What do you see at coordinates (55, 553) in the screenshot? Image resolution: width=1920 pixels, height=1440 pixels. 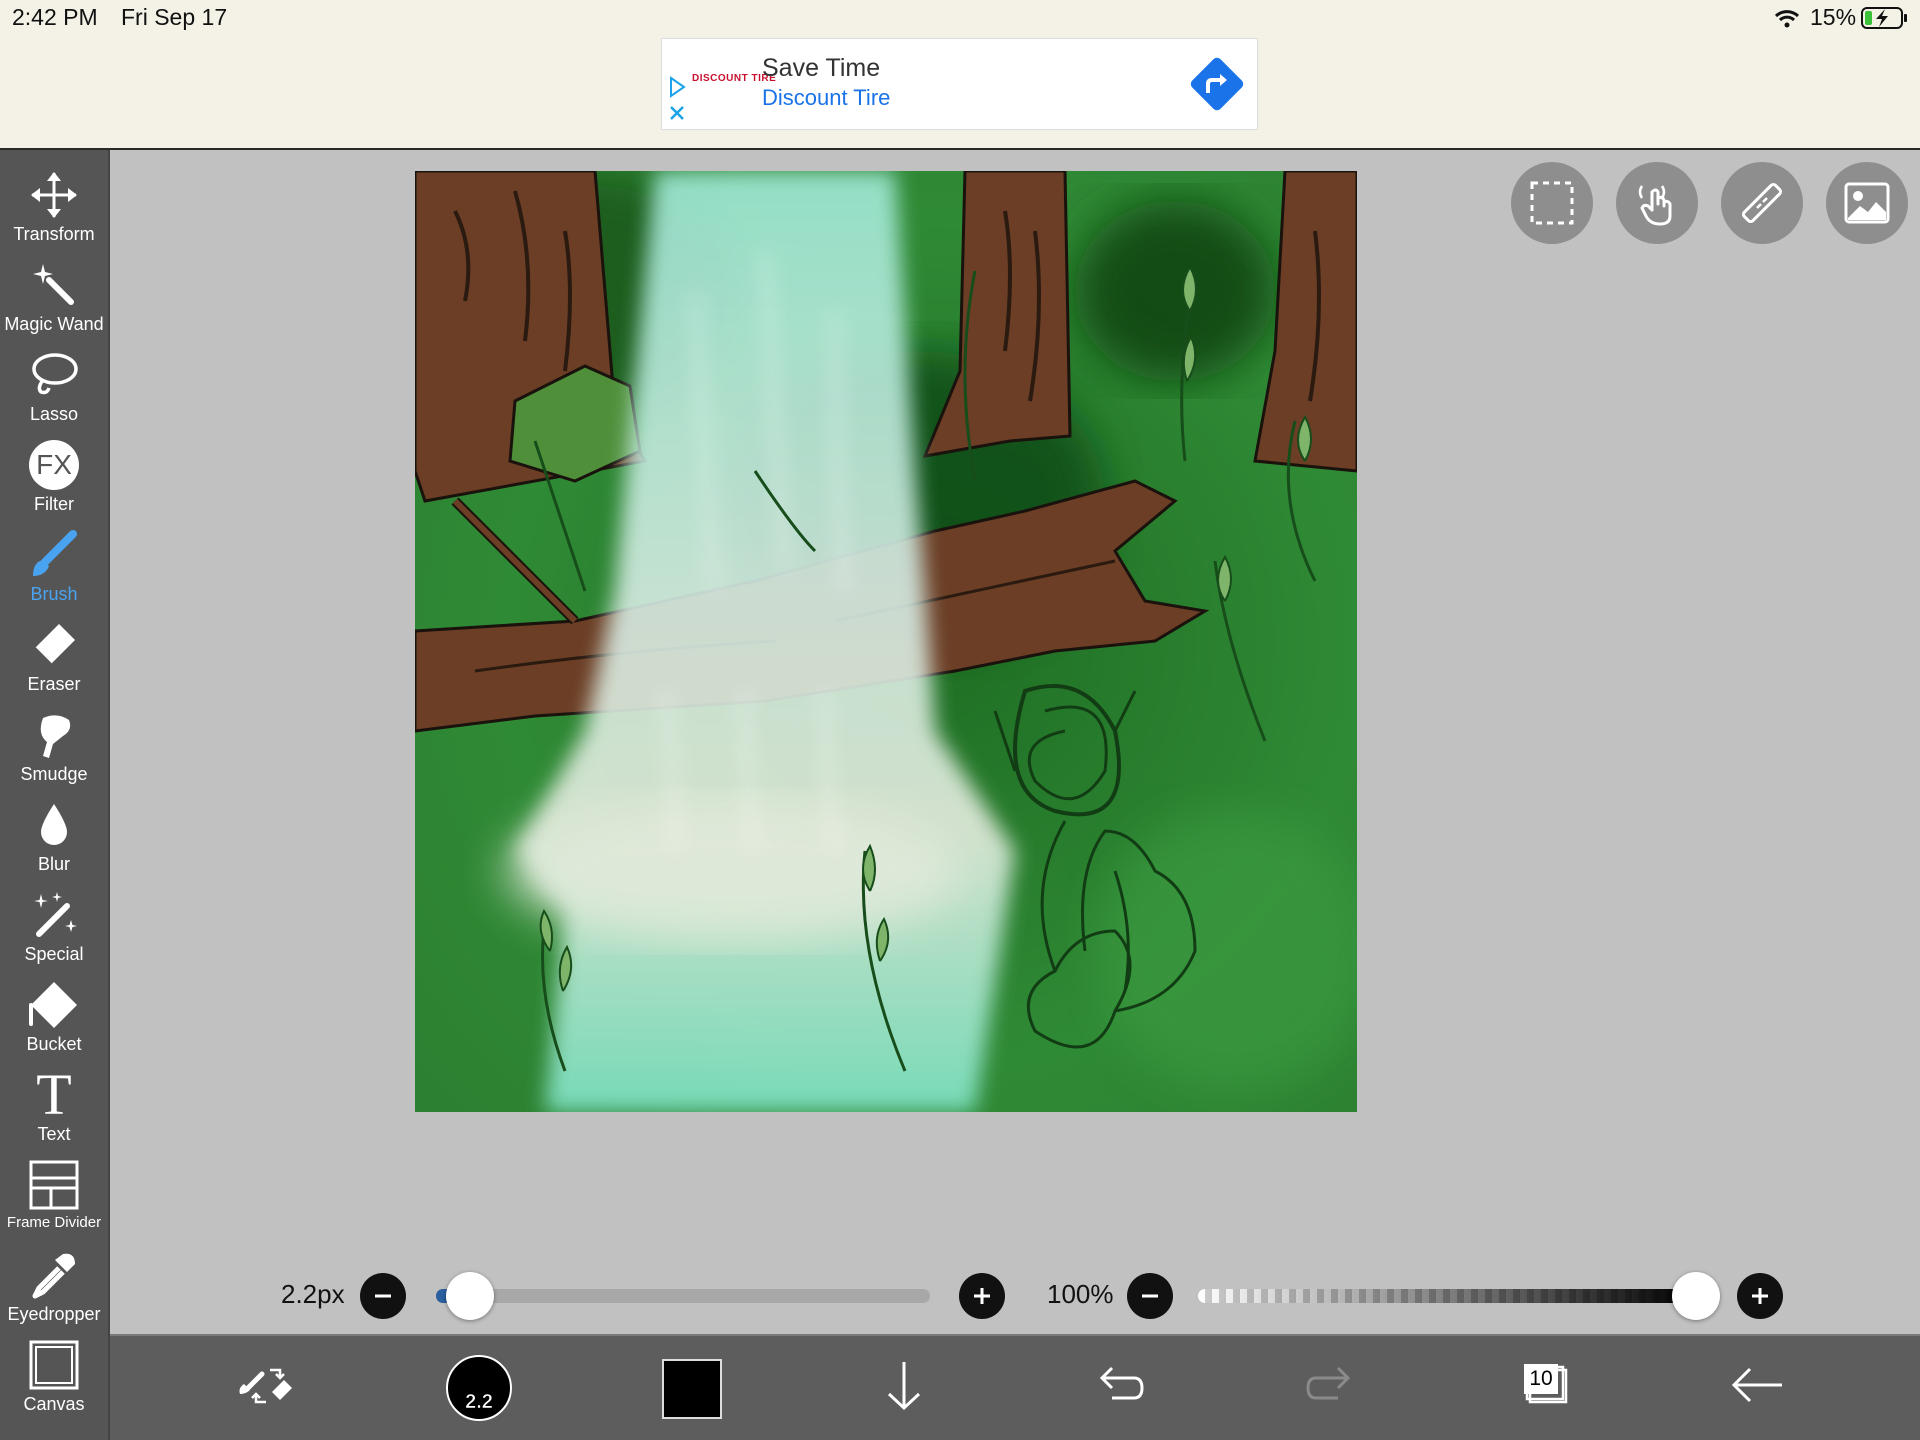 I see `brush-icon` at bounding box center [55, 553].